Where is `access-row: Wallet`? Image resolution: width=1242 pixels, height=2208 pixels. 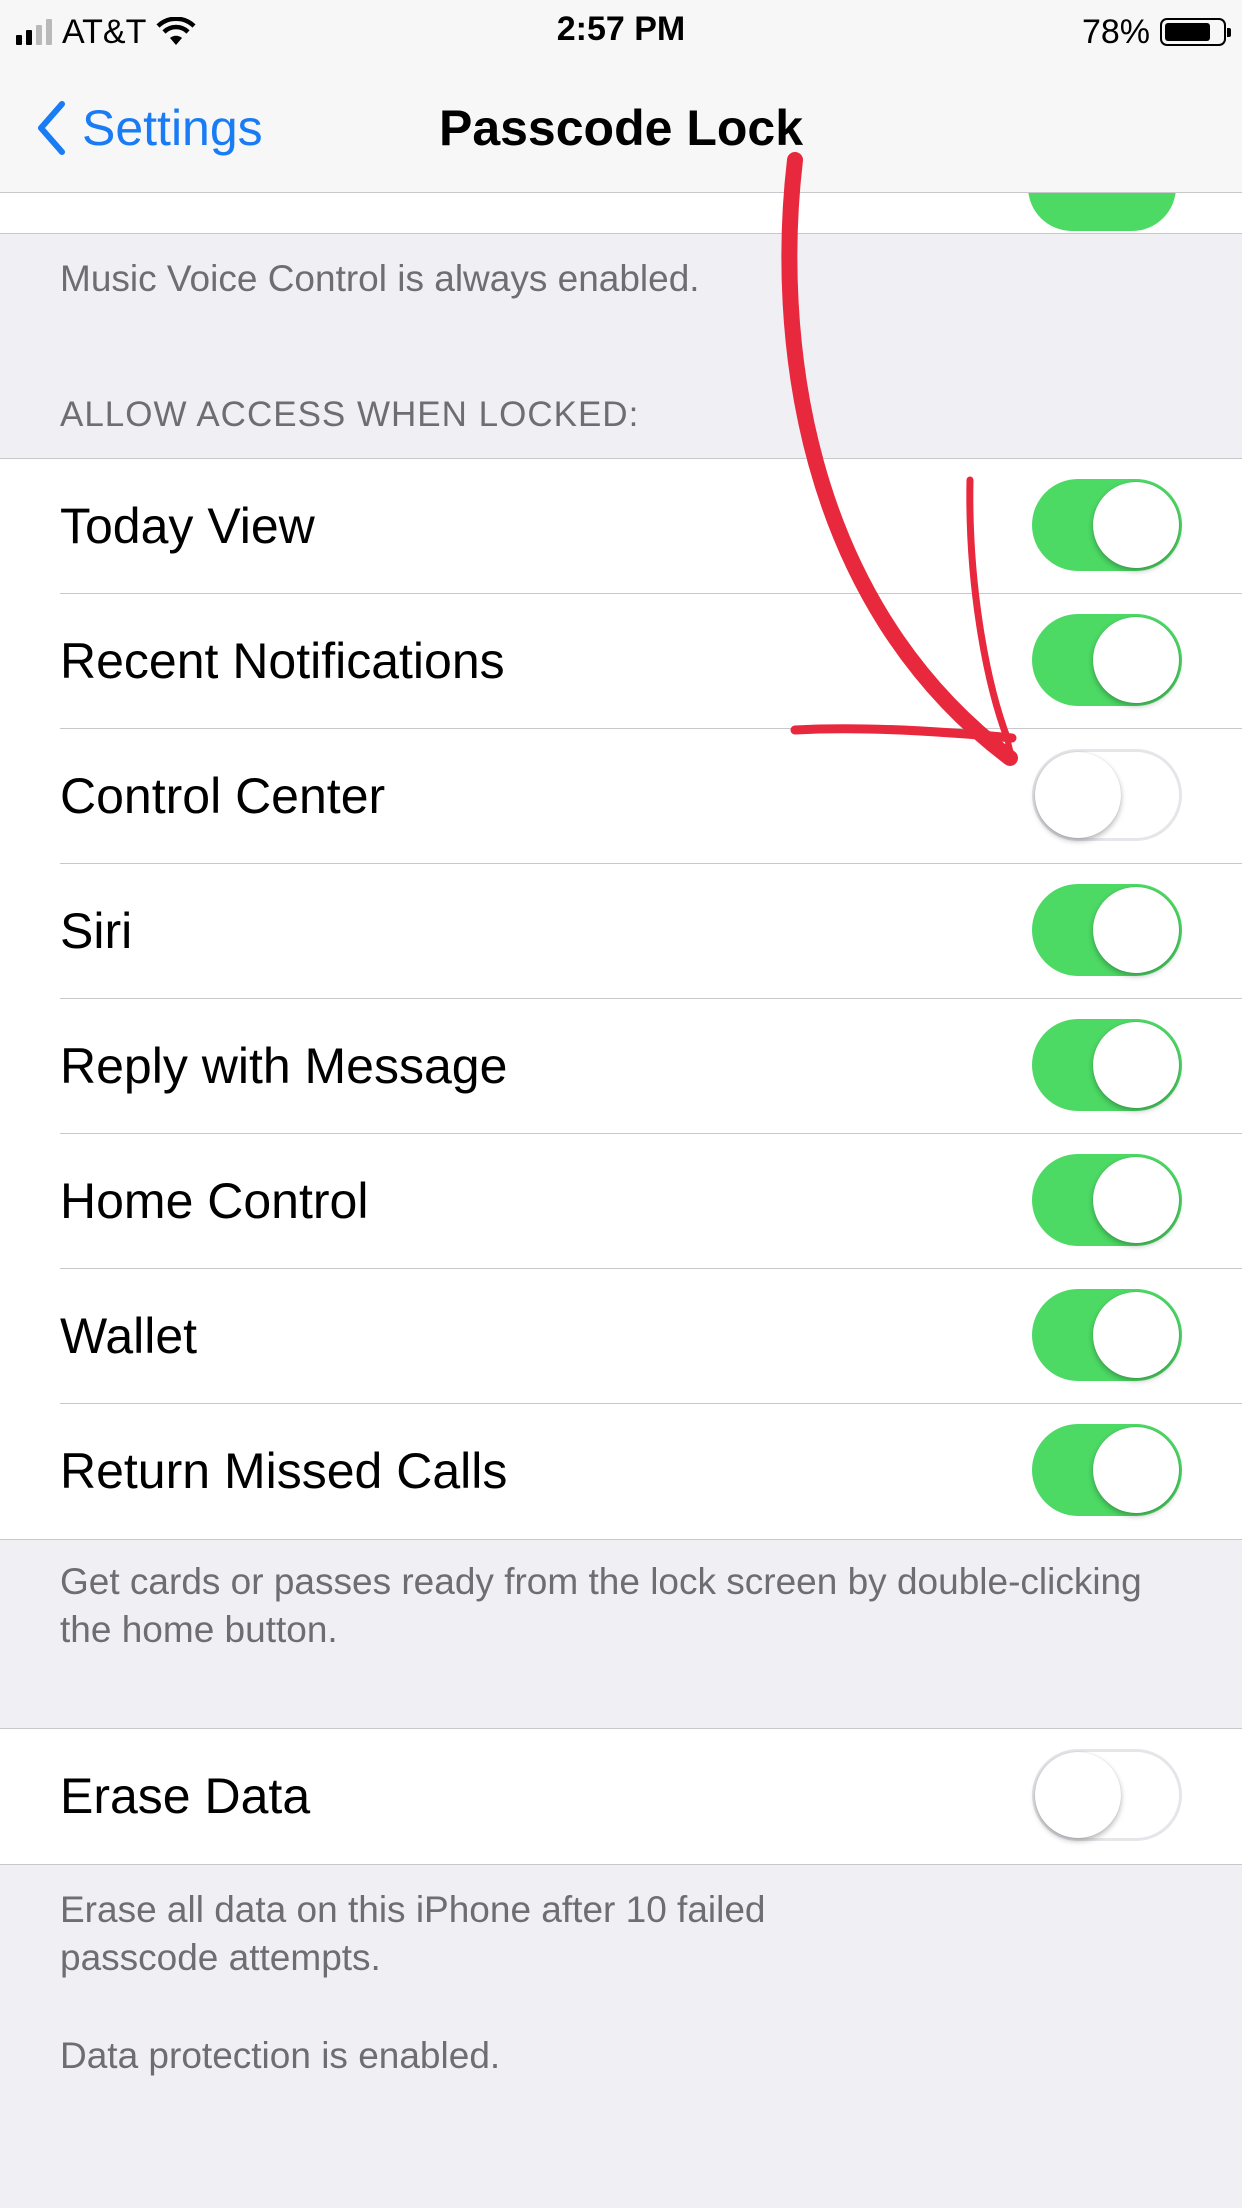
access-row: Wallet is located at coordinates (621, 1336).